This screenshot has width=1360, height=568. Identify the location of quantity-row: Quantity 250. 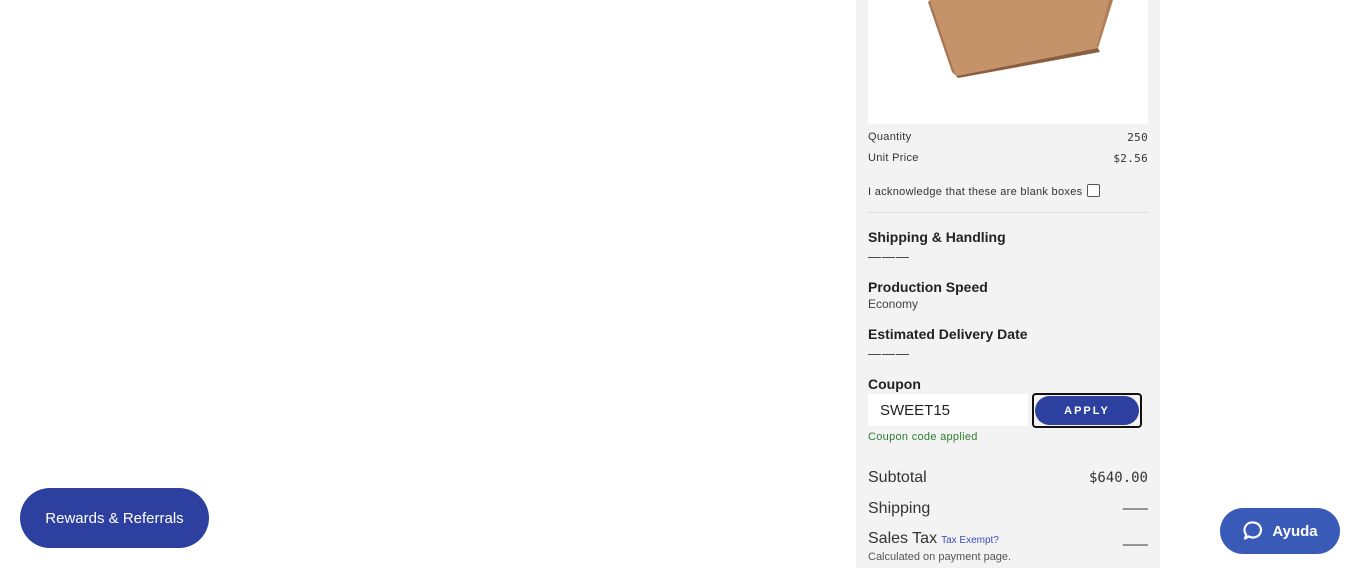
(1008, 137).